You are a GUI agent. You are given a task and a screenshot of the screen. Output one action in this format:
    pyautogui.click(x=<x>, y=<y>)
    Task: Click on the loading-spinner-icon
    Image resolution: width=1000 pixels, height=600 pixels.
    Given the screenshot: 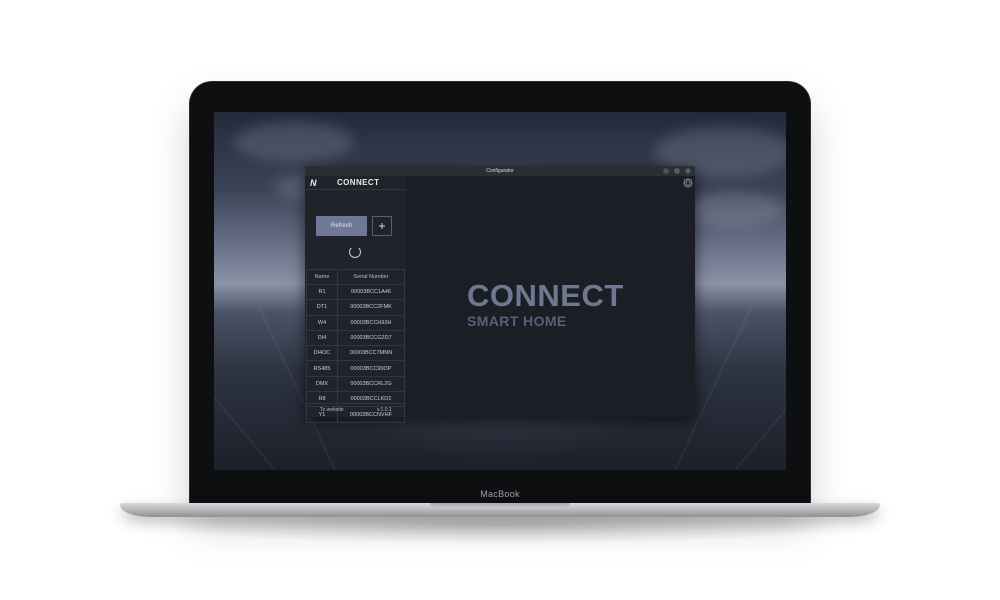 What is the action you would take?
    pyautogui.click(x=355, y=252)
    